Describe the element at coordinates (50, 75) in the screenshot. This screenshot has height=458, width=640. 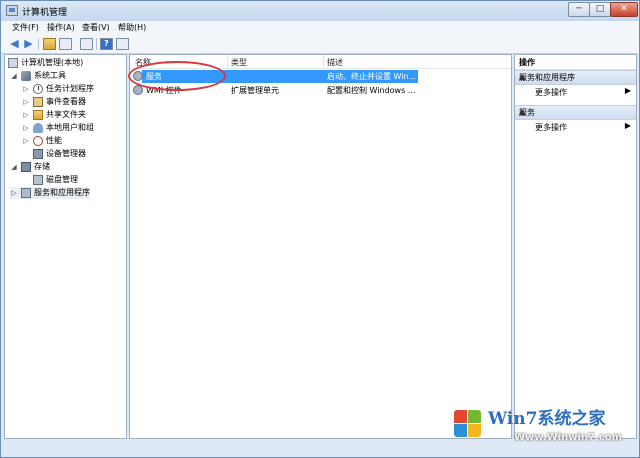
I see `tree-item-label: 系统工具` at that location.